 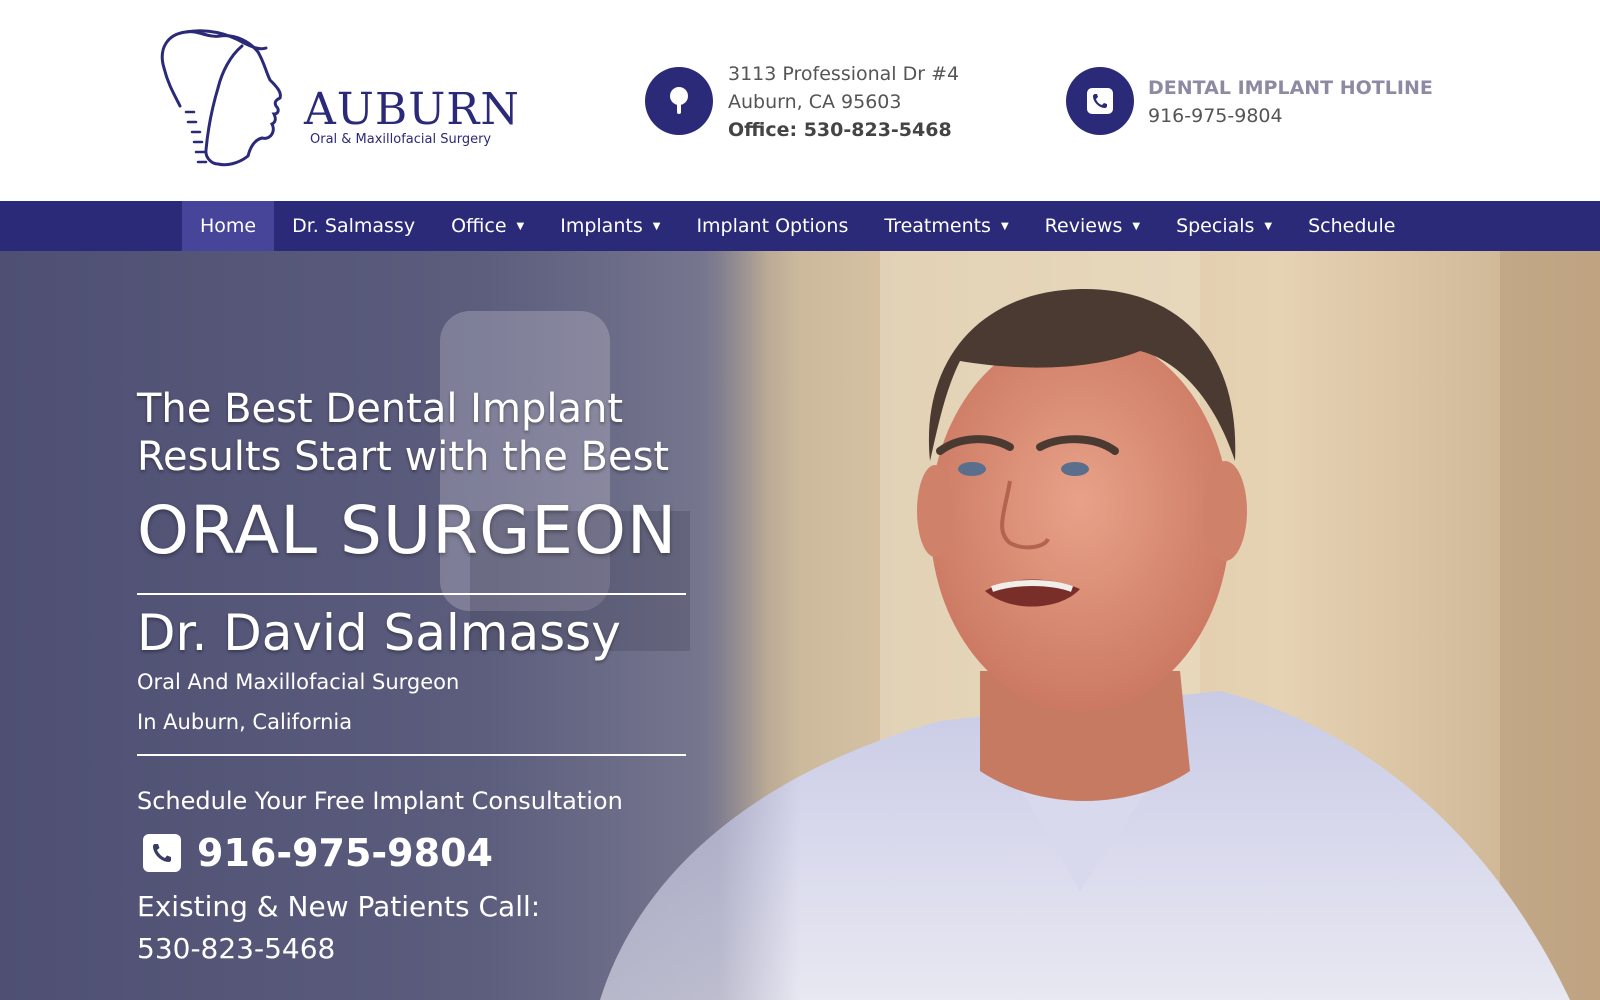 I want to click on site-logo: AUBURN Oral & Maxillofacial Surgery, so click(x=338, y=100).